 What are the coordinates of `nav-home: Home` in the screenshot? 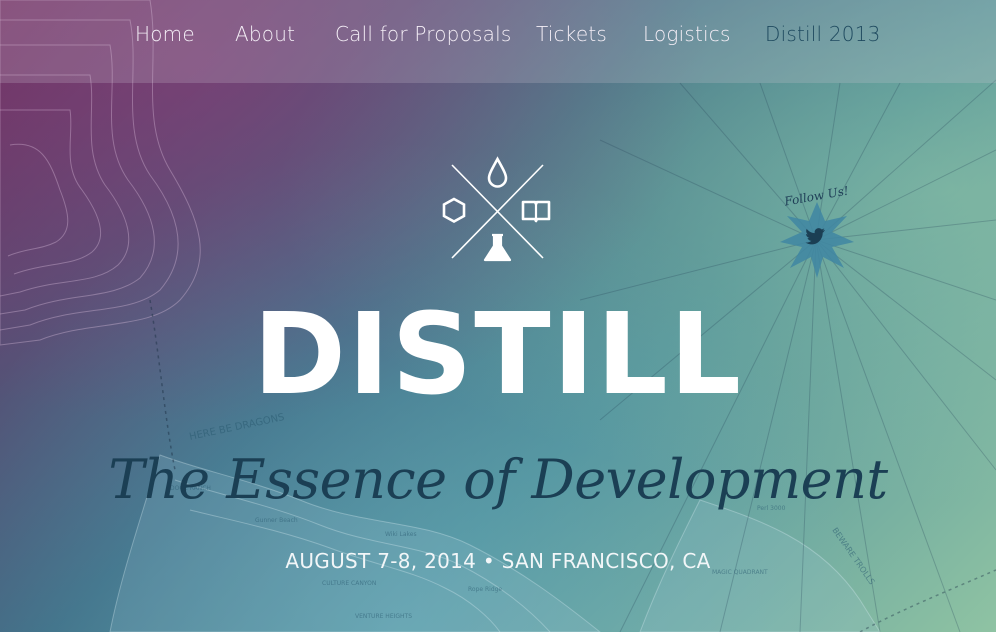 It's located at (165, 34).